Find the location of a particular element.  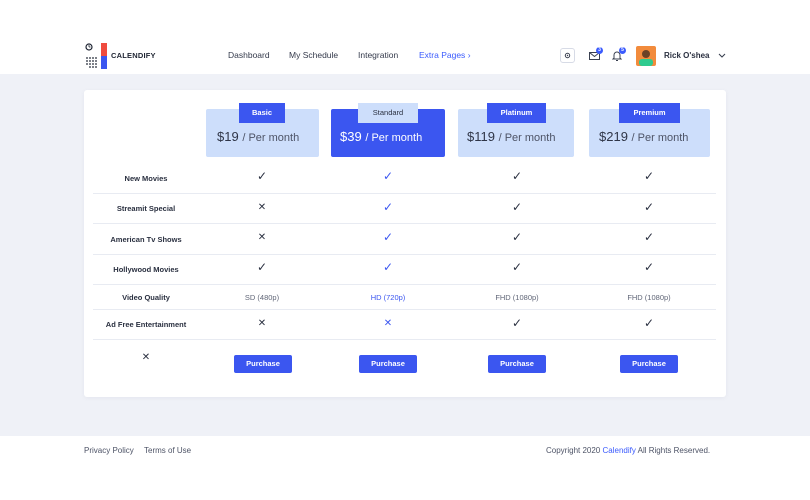

feature-label-new-movies: New Movies is located at coordinates (146, 178).